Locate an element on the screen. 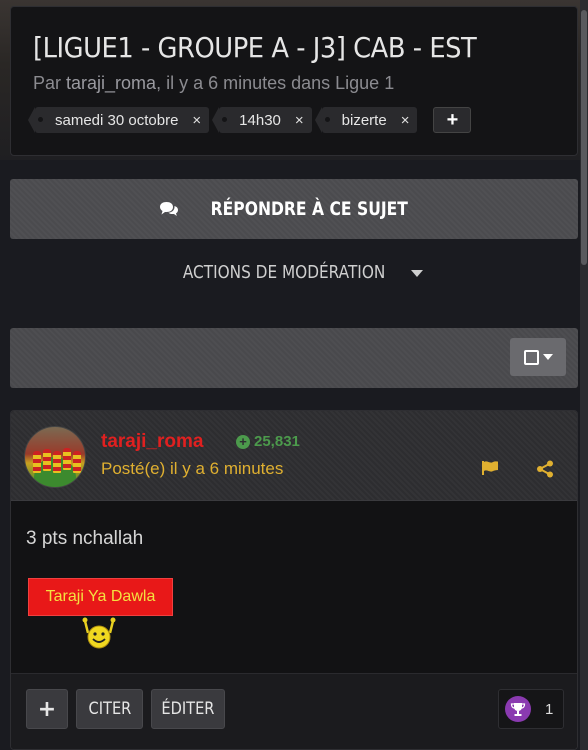 This screenshot has height=750, width=588. cheering-smiley-icon is located at coordinates (99, 633).